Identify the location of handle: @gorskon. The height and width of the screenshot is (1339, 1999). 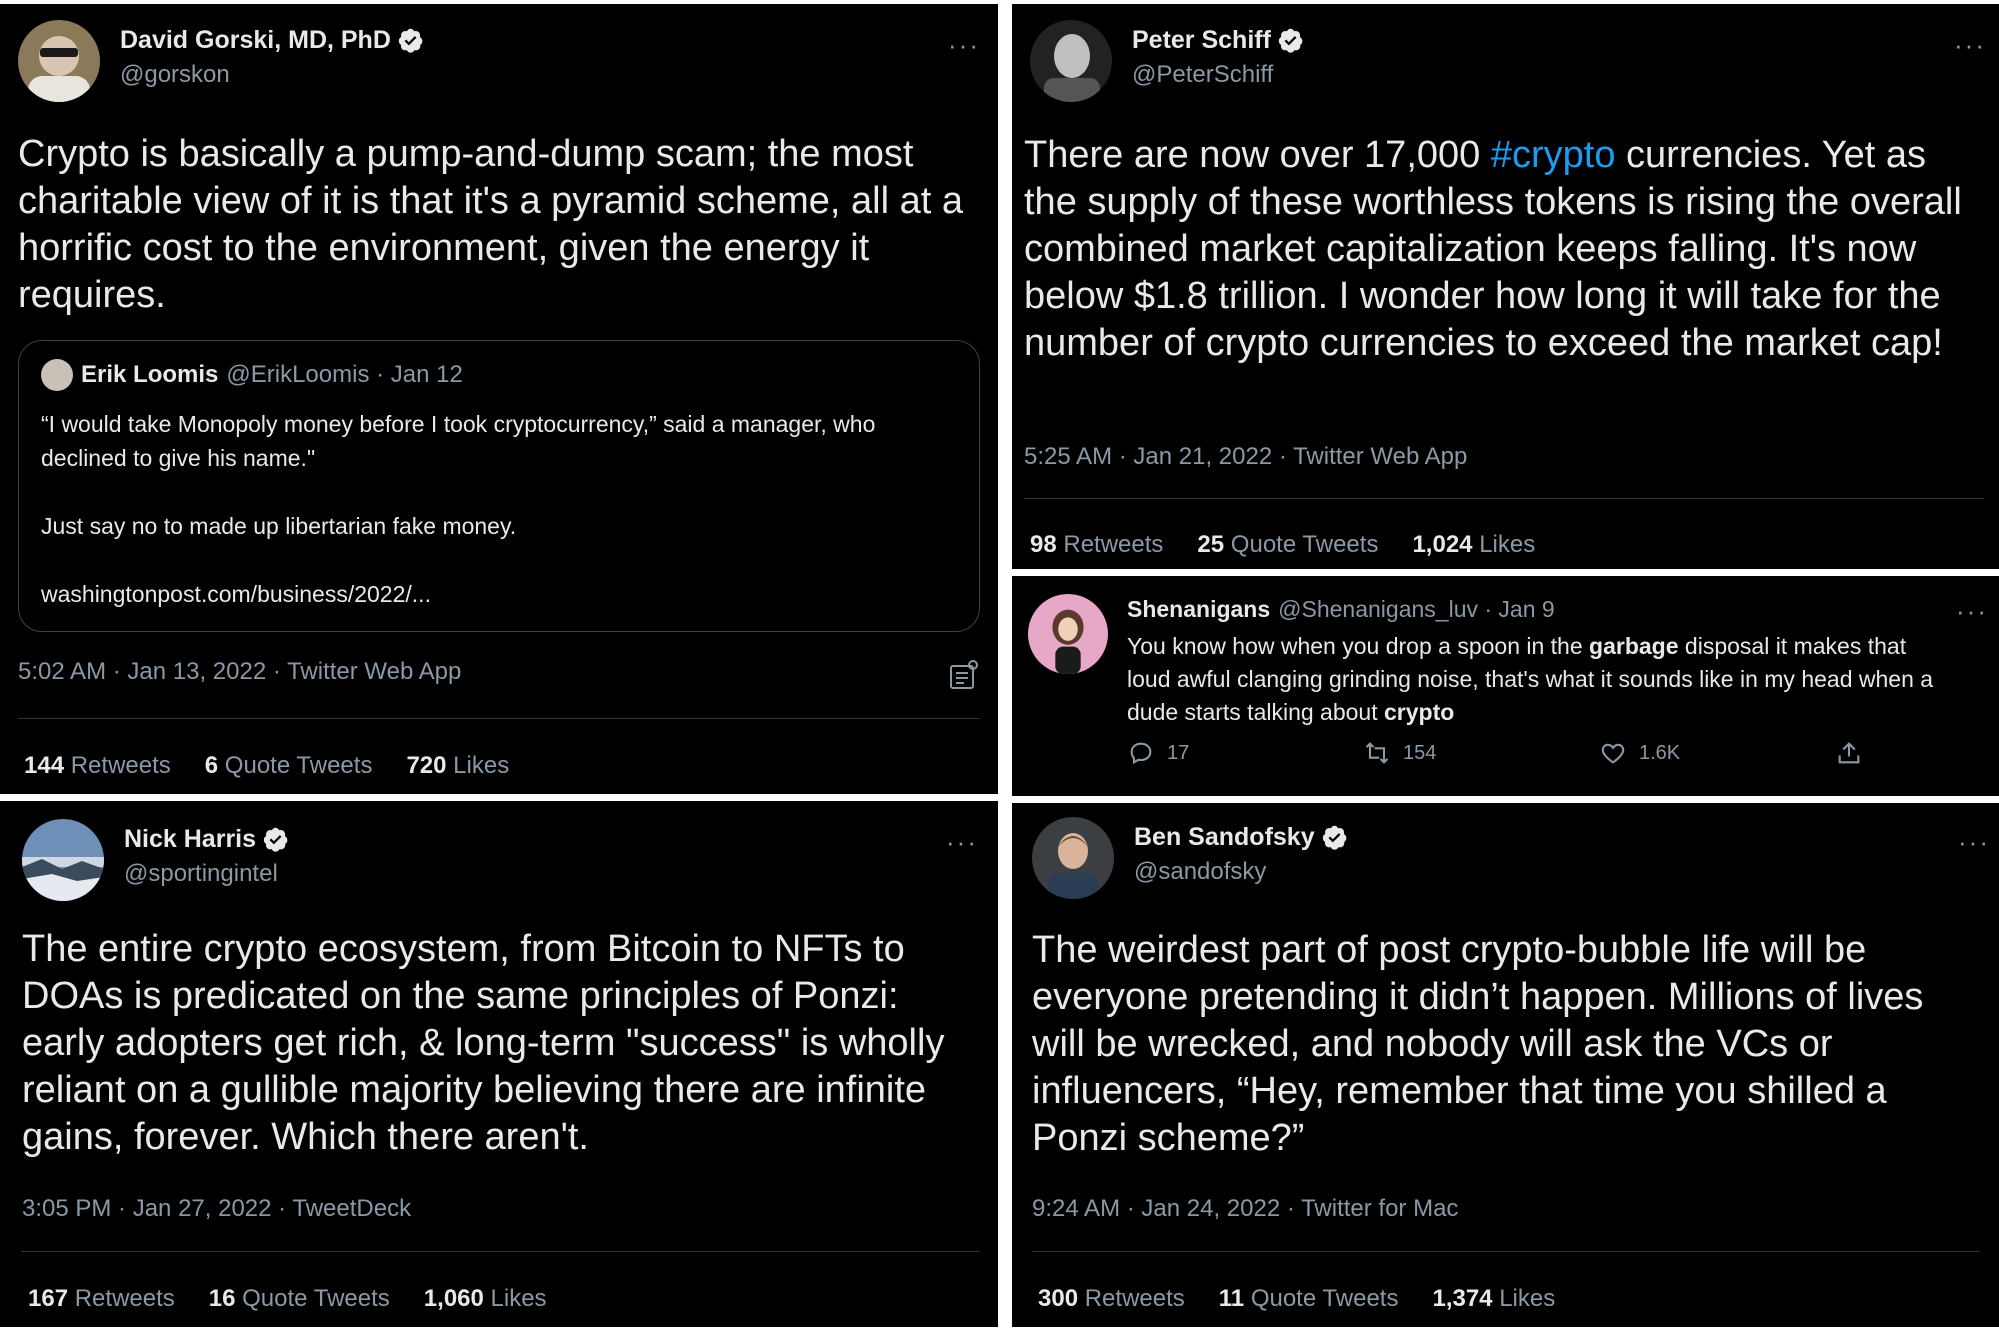
(272, 75).